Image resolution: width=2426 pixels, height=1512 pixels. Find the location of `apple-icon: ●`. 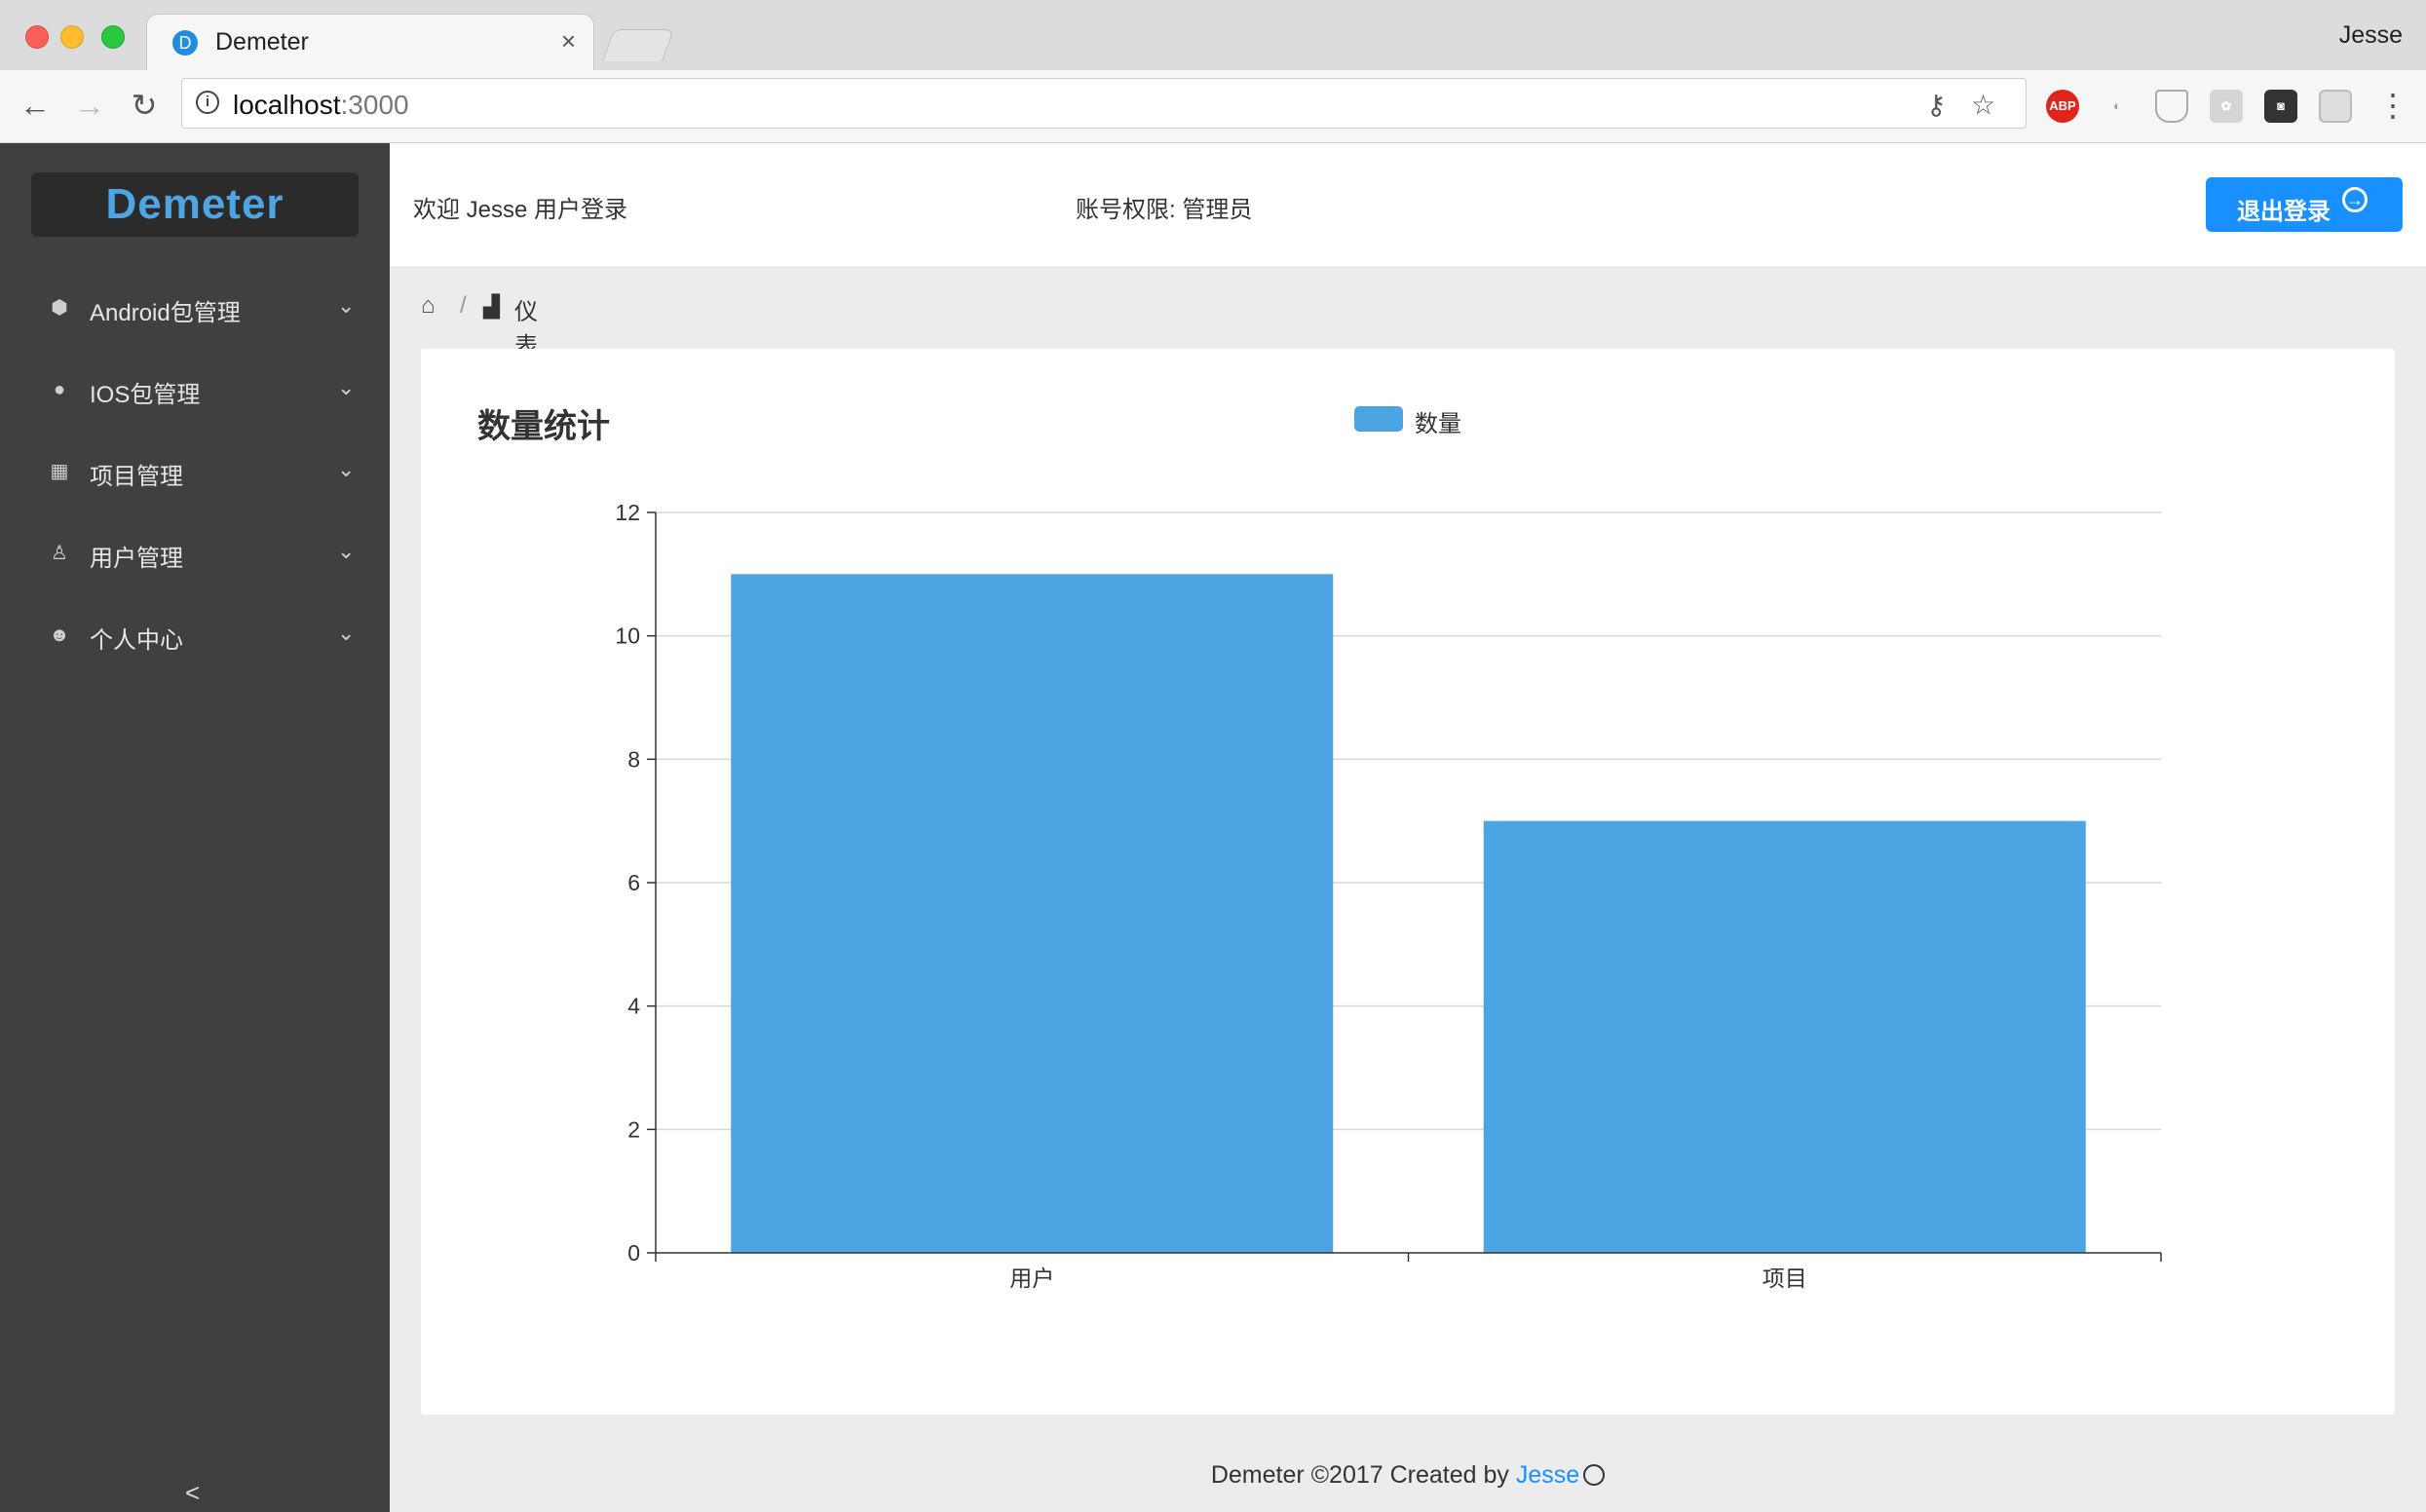

apple-icon: ● is located at coordinates (59, 389).